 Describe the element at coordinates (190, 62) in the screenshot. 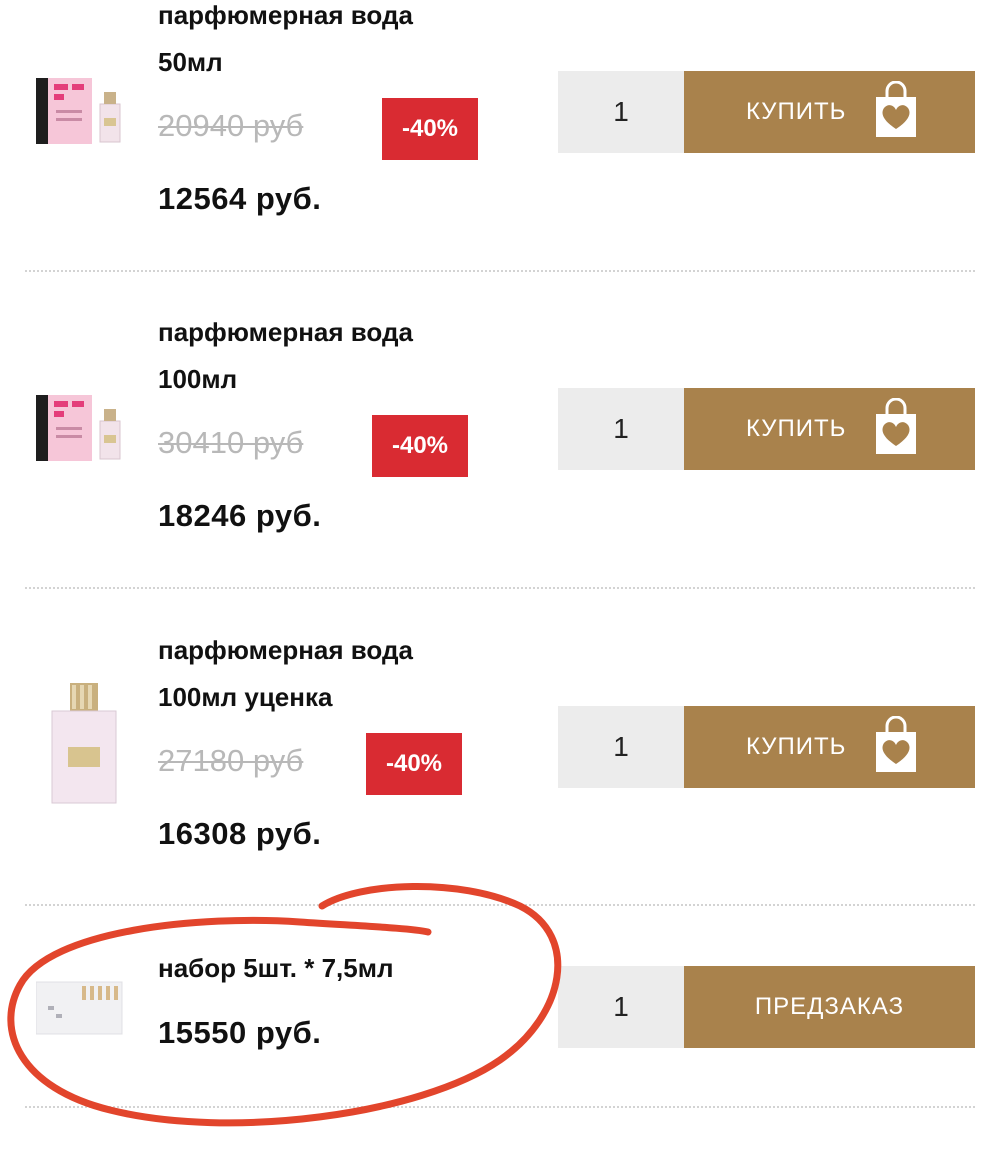

I see `product-title-line: 50мл` at that location.